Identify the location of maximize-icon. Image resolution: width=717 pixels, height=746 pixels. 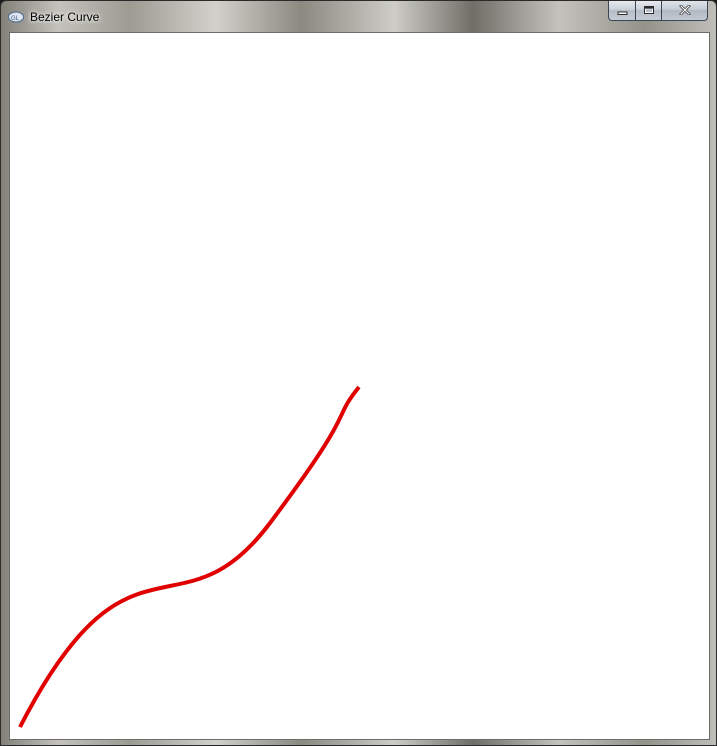
(649, 11).